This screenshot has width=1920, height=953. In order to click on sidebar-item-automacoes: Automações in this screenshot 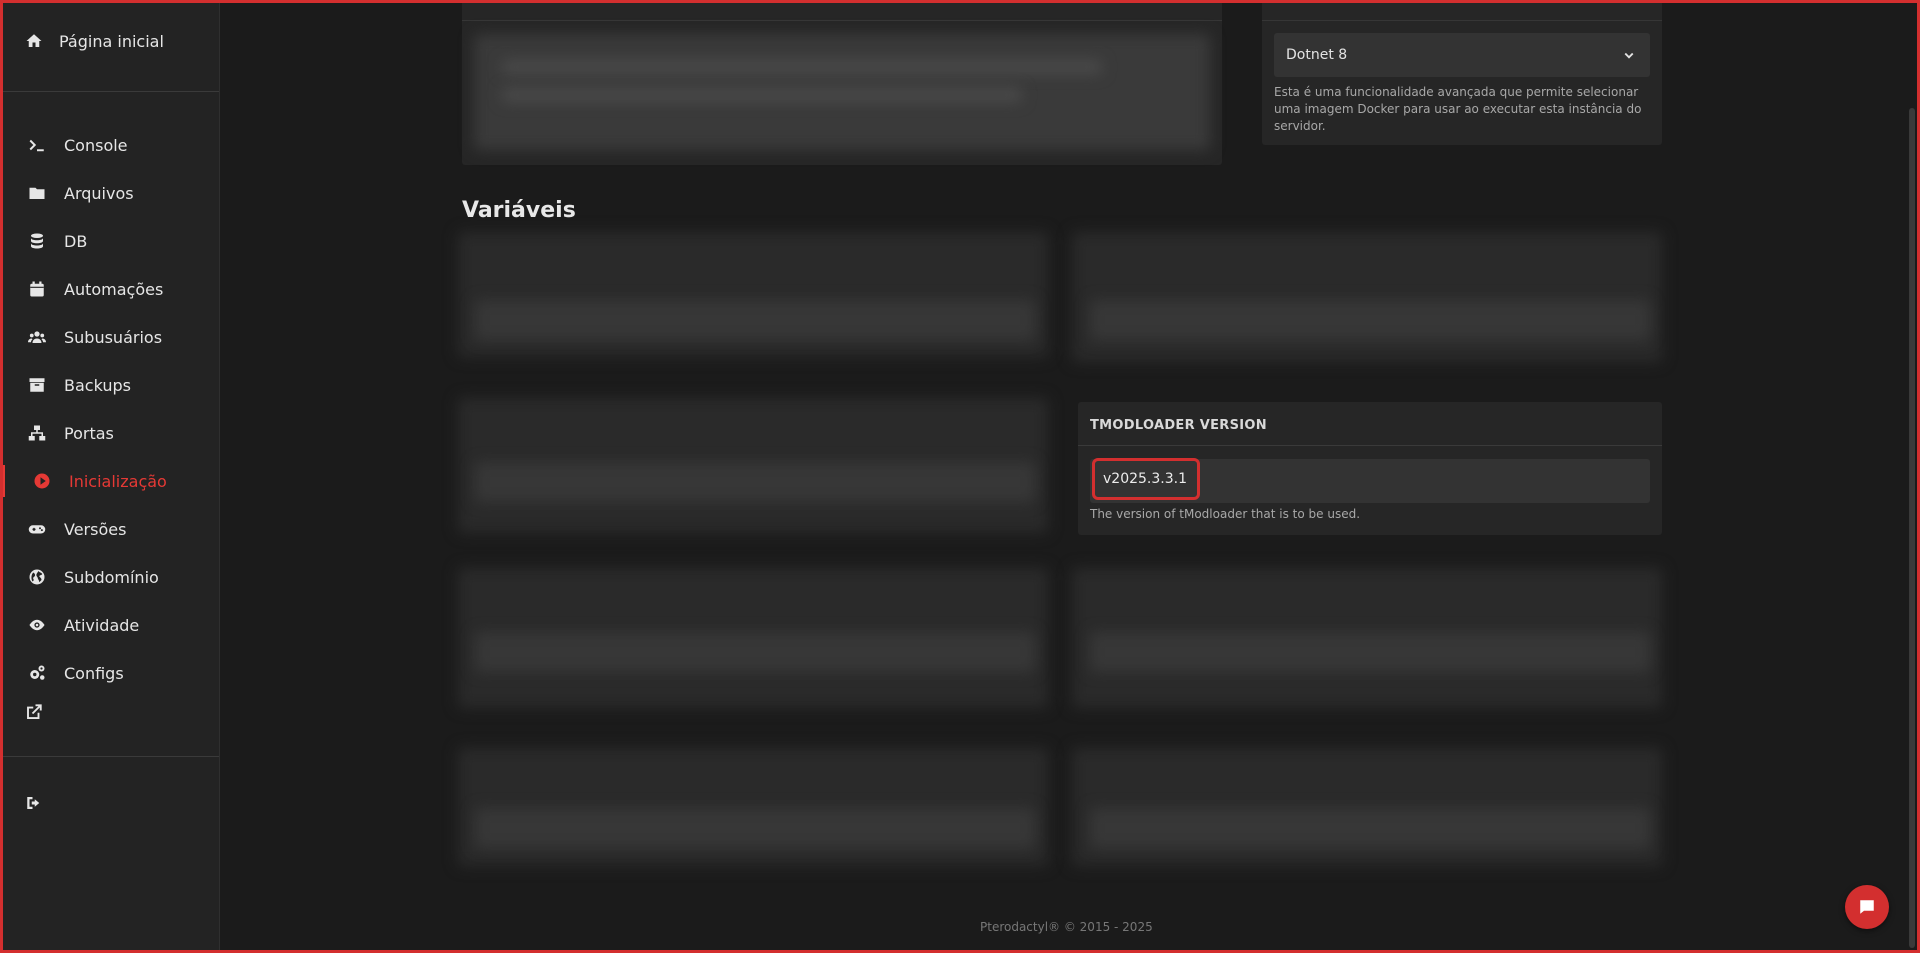, I will do `click(109, 289)`.